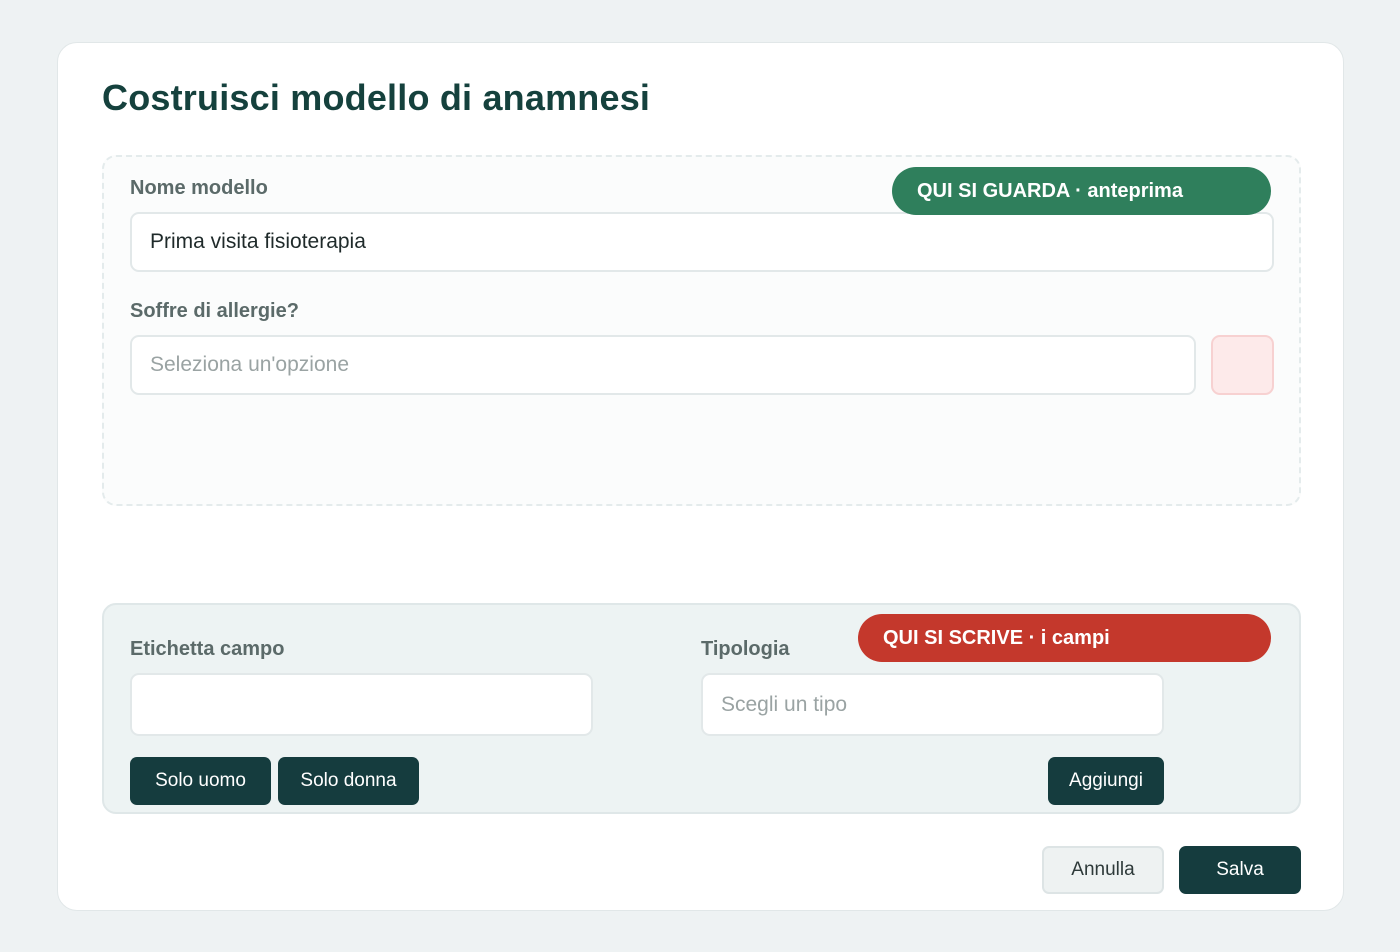  What do you see at coordinates (1103, 870) in the screenshot?
I see `cancel-button: Annulla` at bounding box center [1103, 870].